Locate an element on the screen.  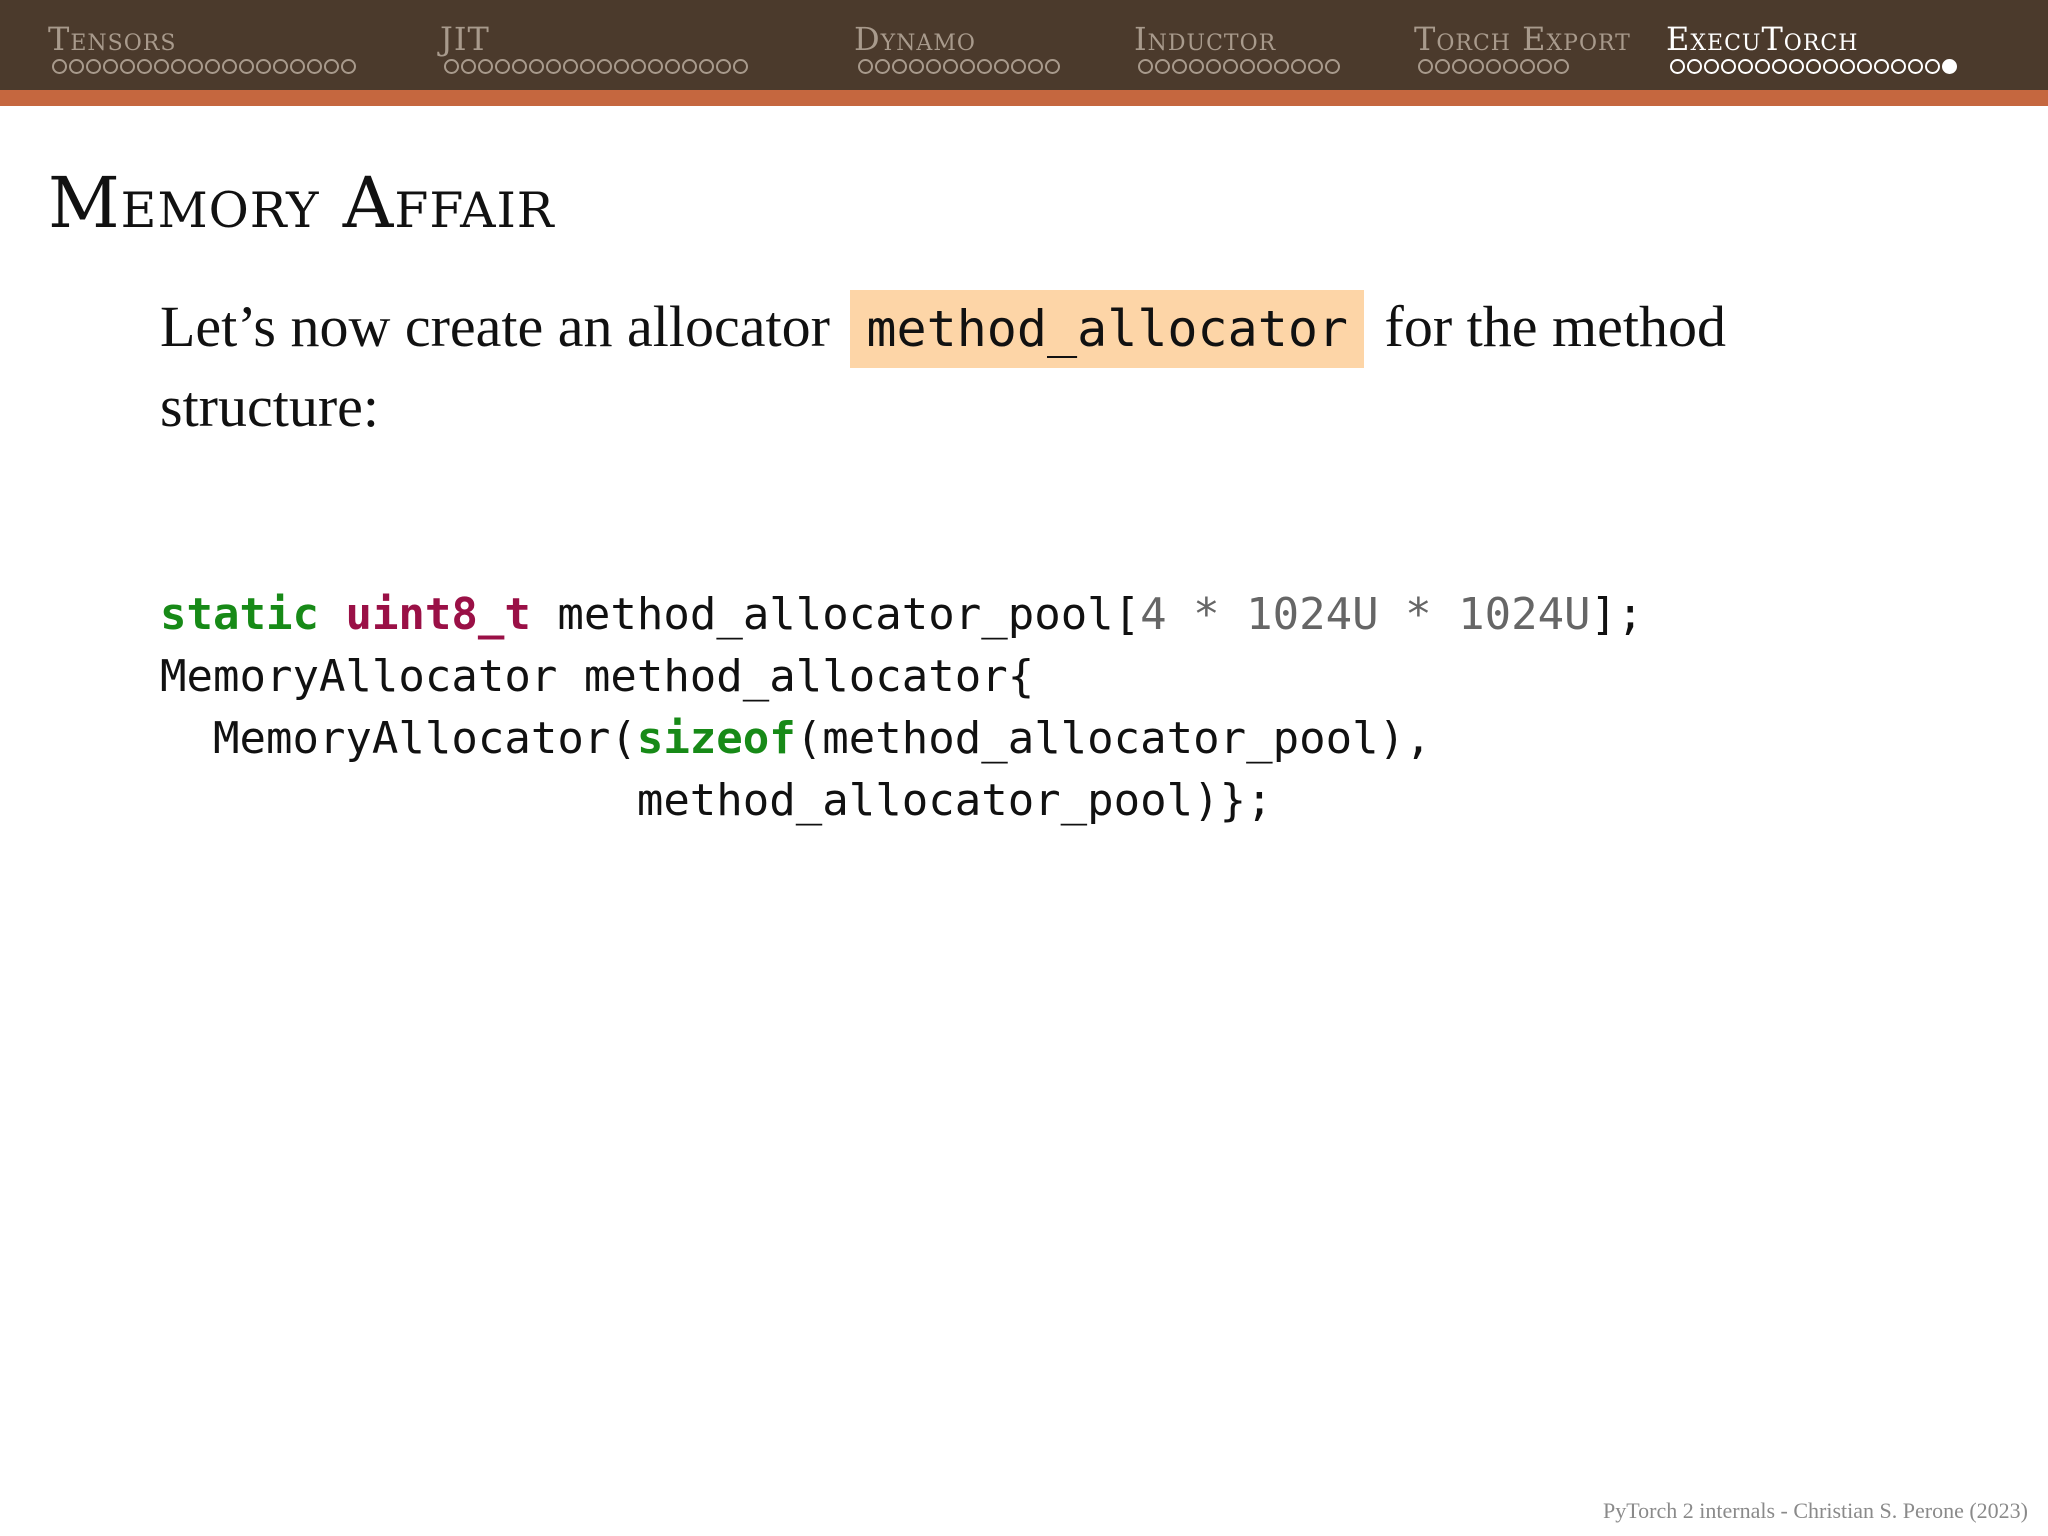
nav-dots-tensors is located at coordinates (204, 68).